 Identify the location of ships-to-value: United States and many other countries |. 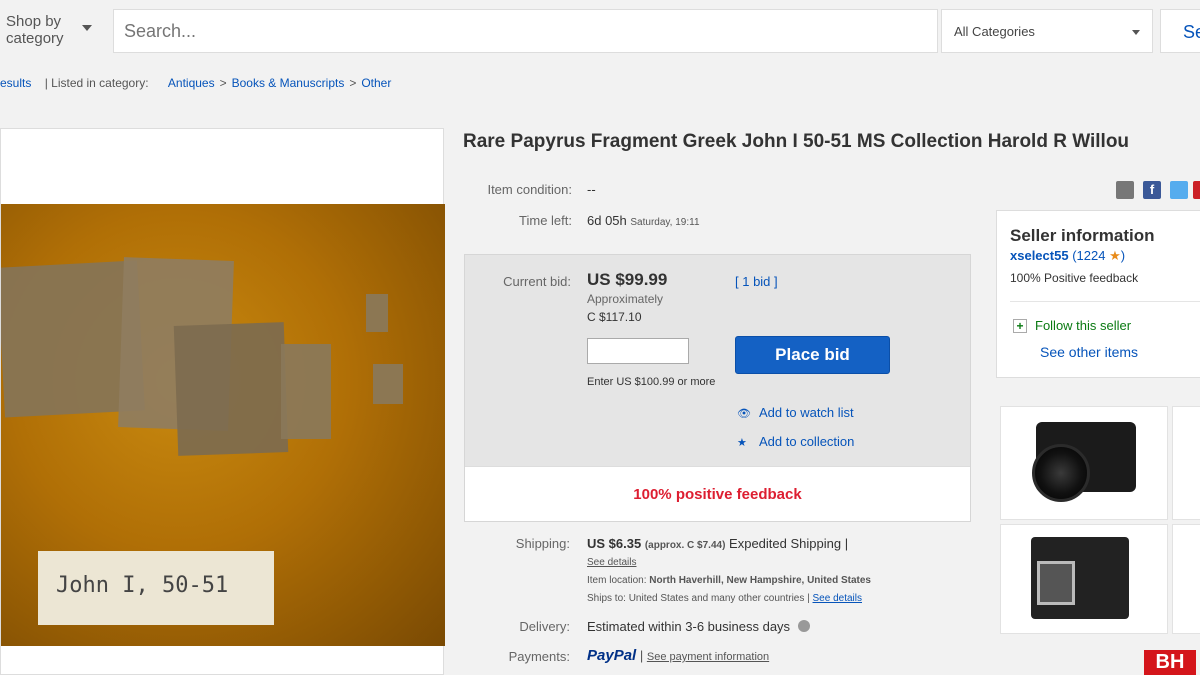
(719, 598).